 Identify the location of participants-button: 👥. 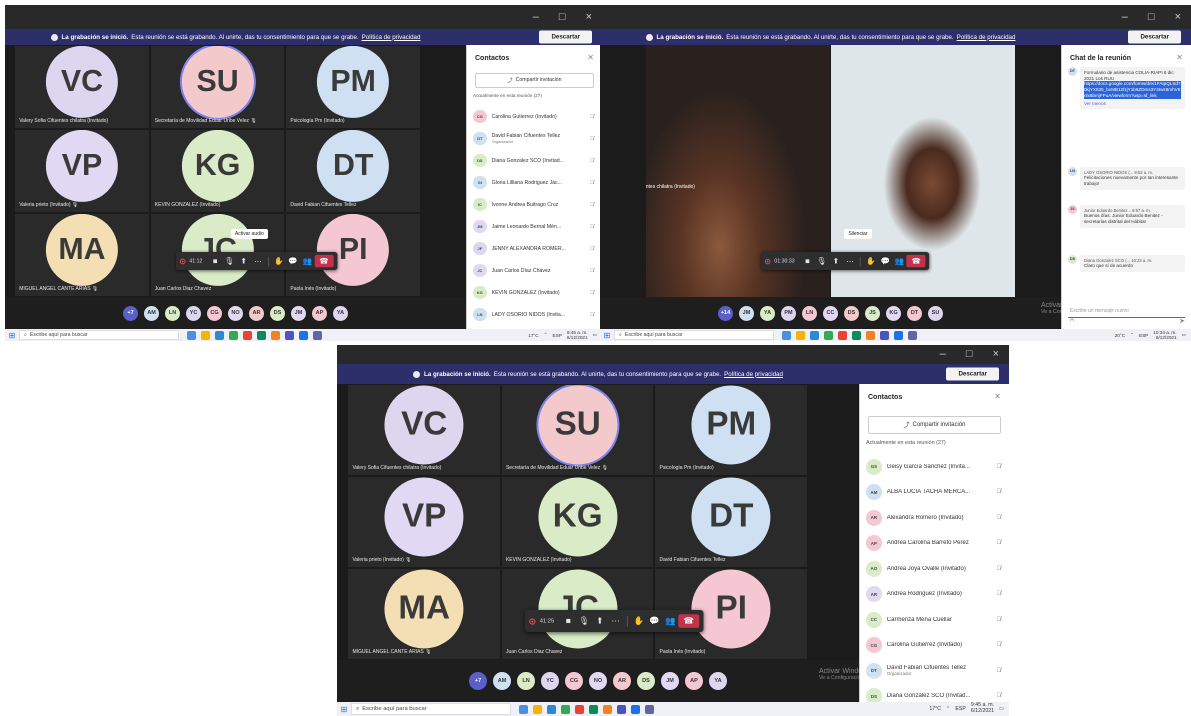
(307, 260).